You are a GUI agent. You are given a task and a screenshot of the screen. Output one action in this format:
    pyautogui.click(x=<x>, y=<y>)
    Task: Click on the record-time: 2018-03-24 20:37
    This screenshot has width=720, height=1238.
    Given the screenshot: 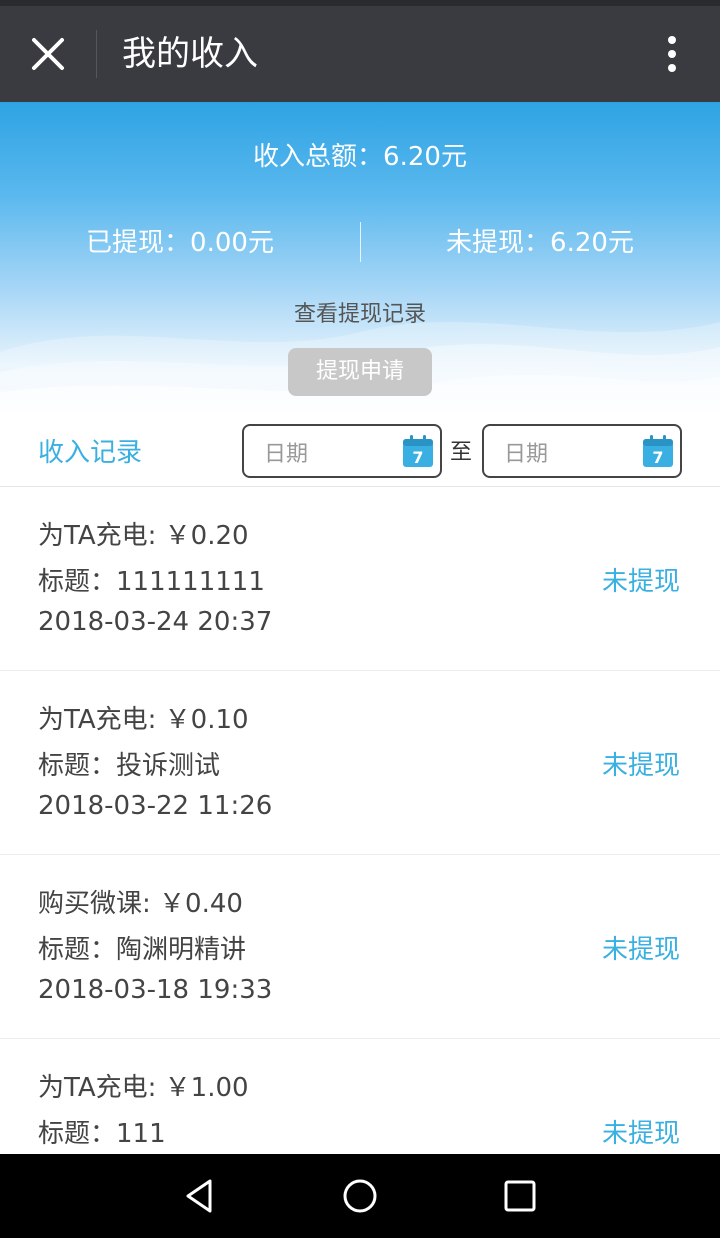 What is the action you would take?
    pyautogui.click(x=155, y=622)
    